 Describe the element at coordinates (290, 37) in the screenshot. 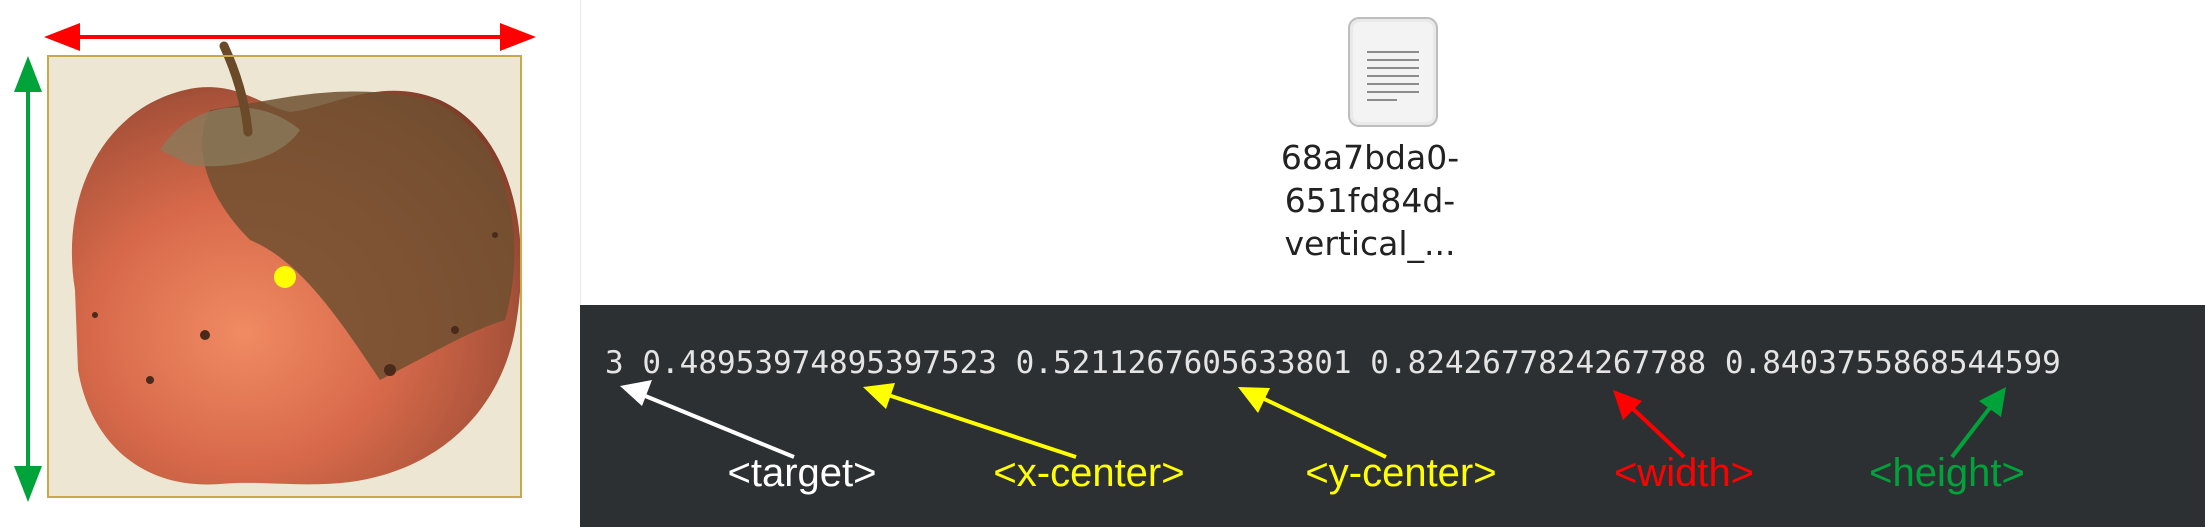

I see `width-arrow` at that location.